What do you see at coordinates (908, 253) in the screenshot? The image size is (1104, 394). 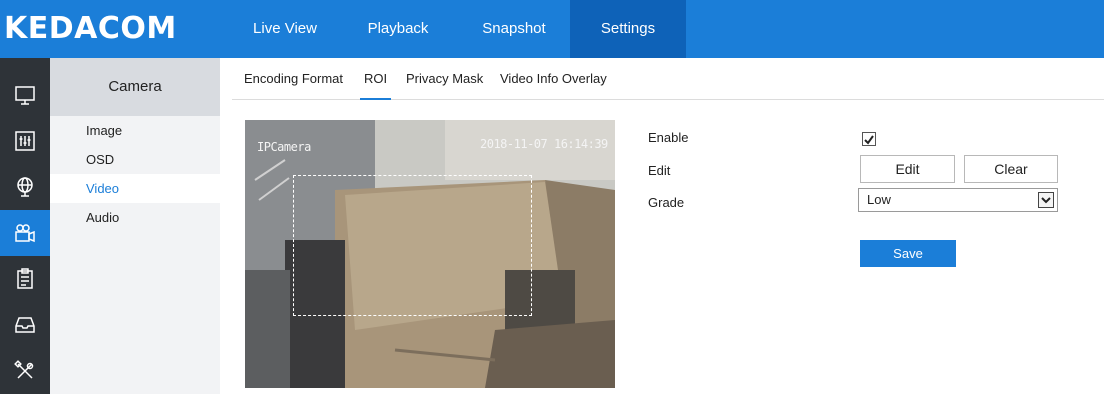 I see `save-button: Save` at bounding box center [908, 253].